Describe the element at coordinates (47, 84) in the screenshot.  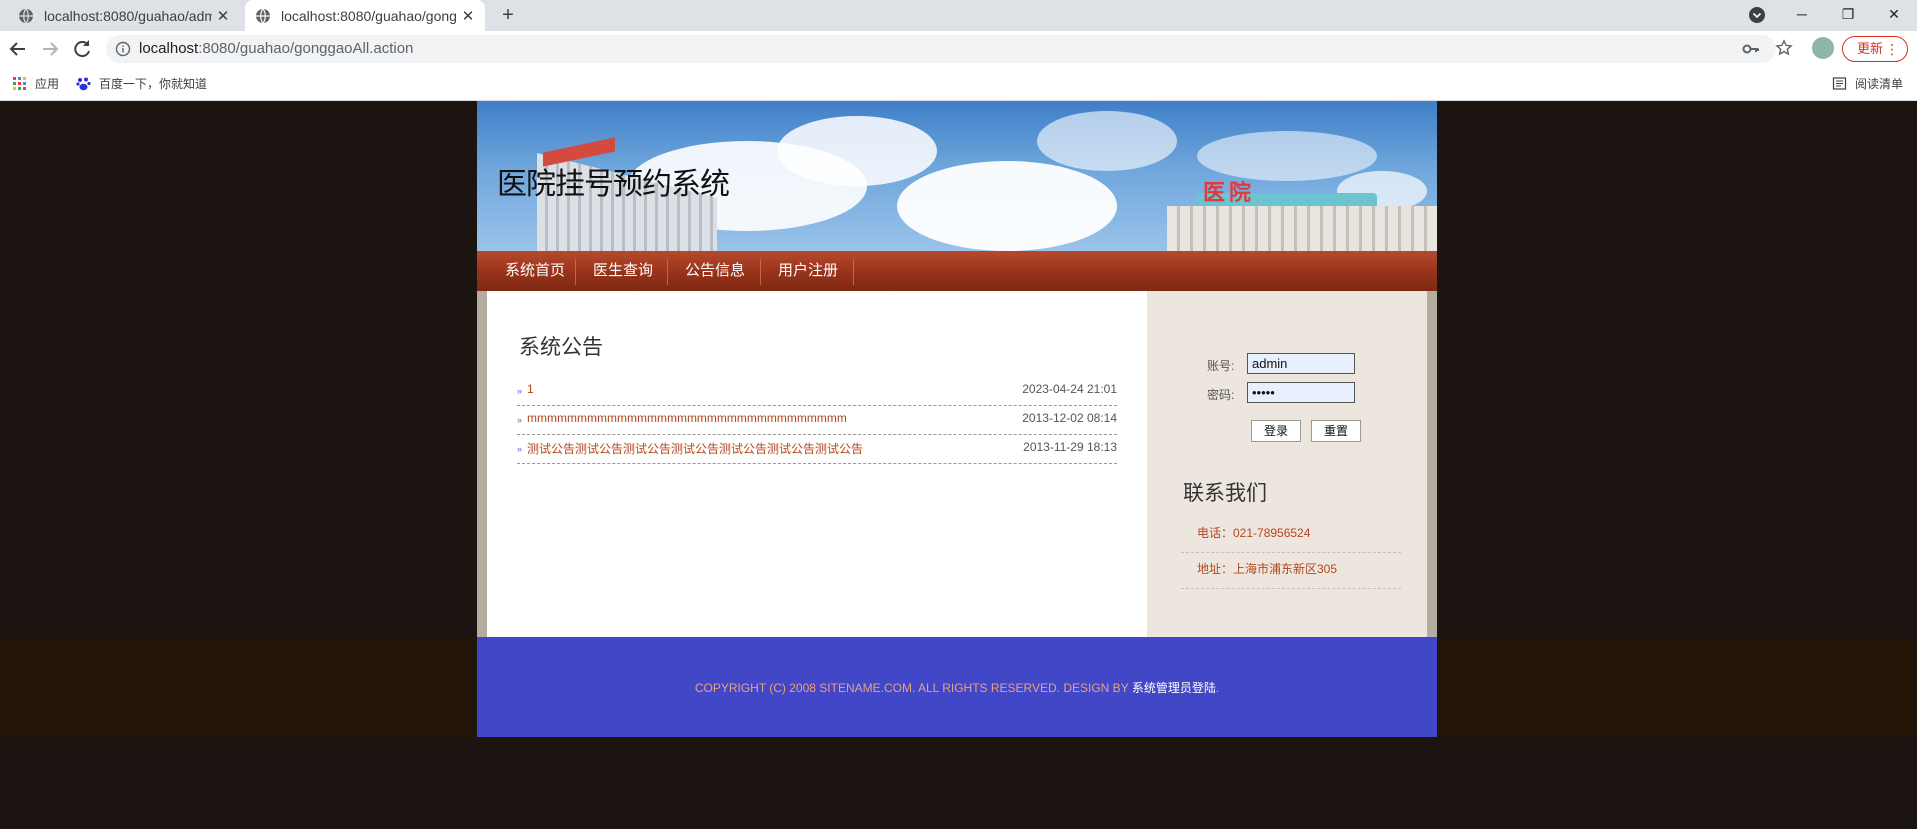
I see `bookmark-label: 应用` at that location.